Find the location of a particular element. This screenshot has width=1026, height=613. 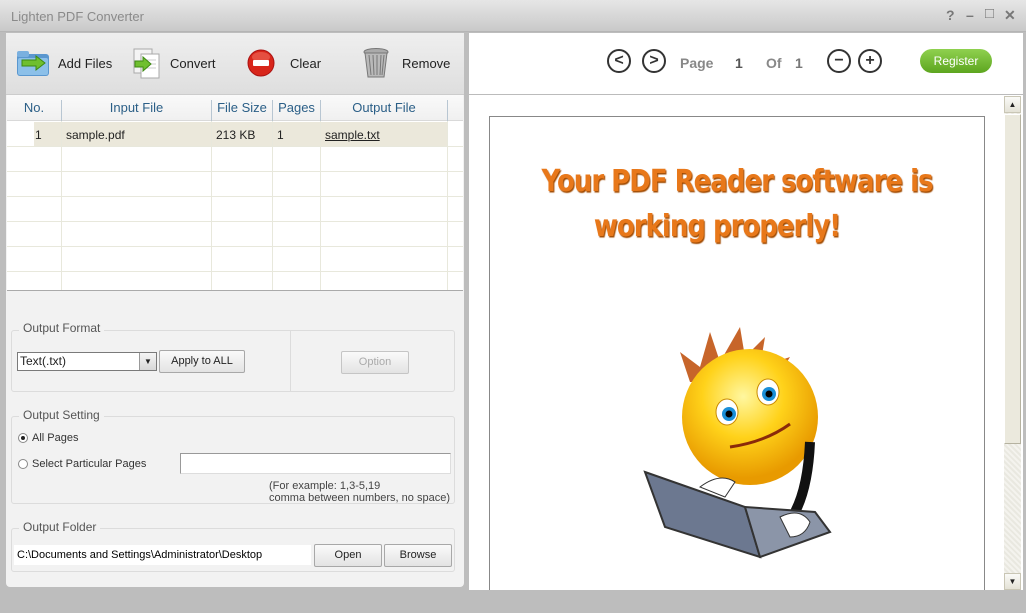

chevron-left-icon: < is located at coordinates (619, 60).